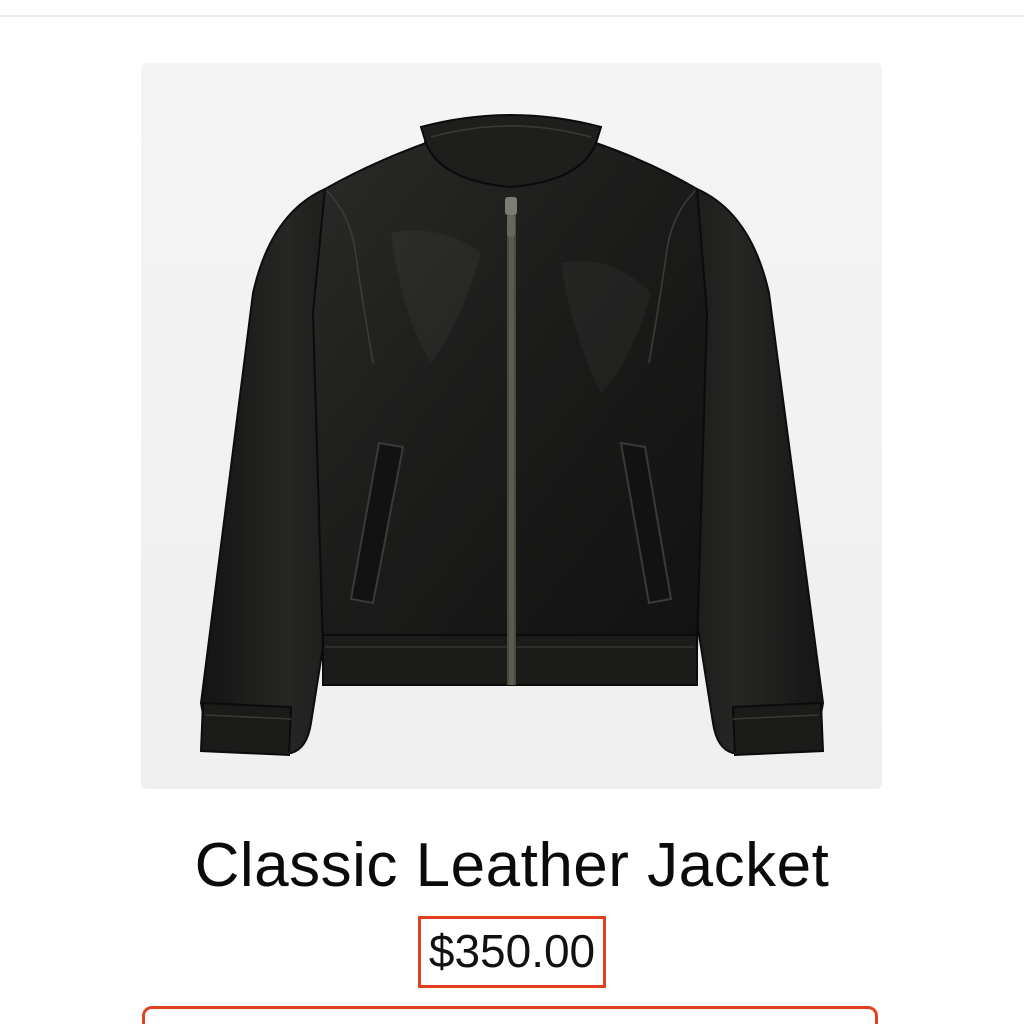 The height and width of the screenshot is (1024, 1024). I want to click on product-title: Classic Leather Jacket, so click(512, 865).